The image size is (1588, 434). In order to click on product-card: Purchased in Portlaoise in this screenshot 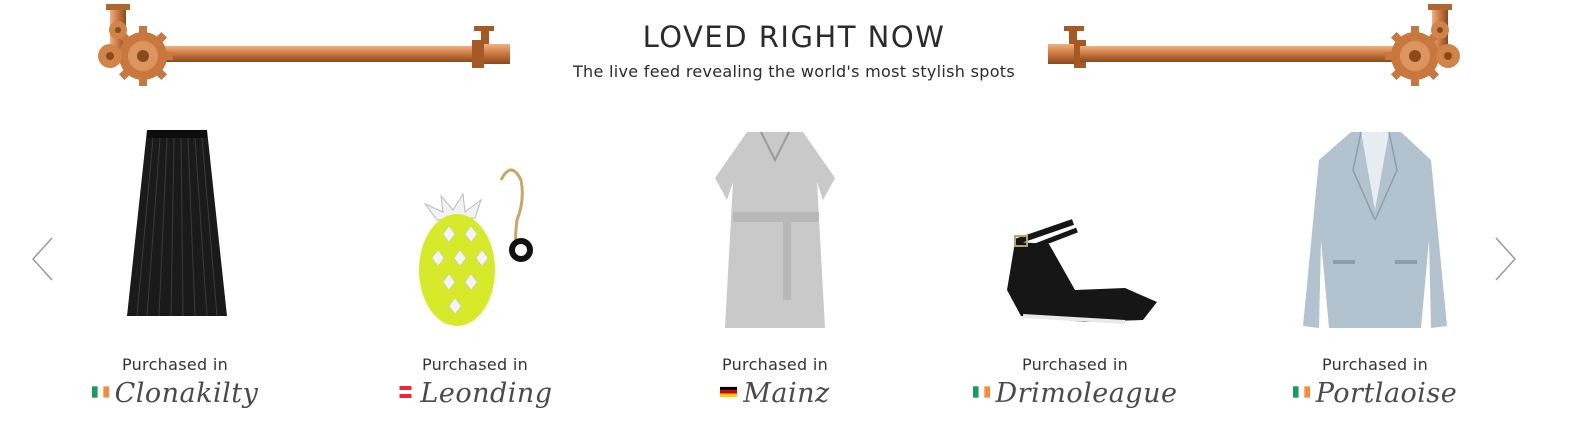, I will do `click(1375, 270)`.